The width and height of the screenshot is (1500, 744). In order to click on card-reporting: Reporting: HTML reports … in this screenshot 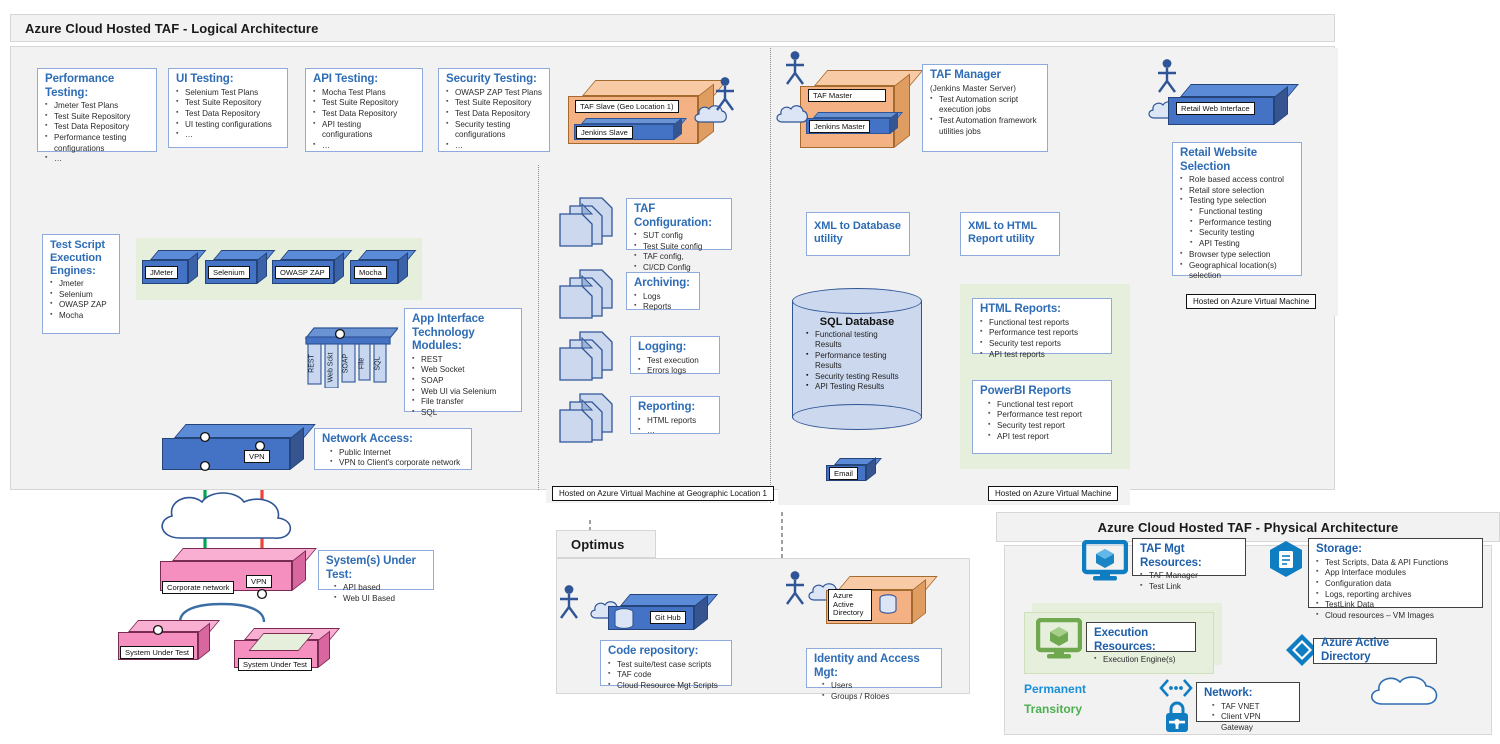, I will do `click(675, 416)`.